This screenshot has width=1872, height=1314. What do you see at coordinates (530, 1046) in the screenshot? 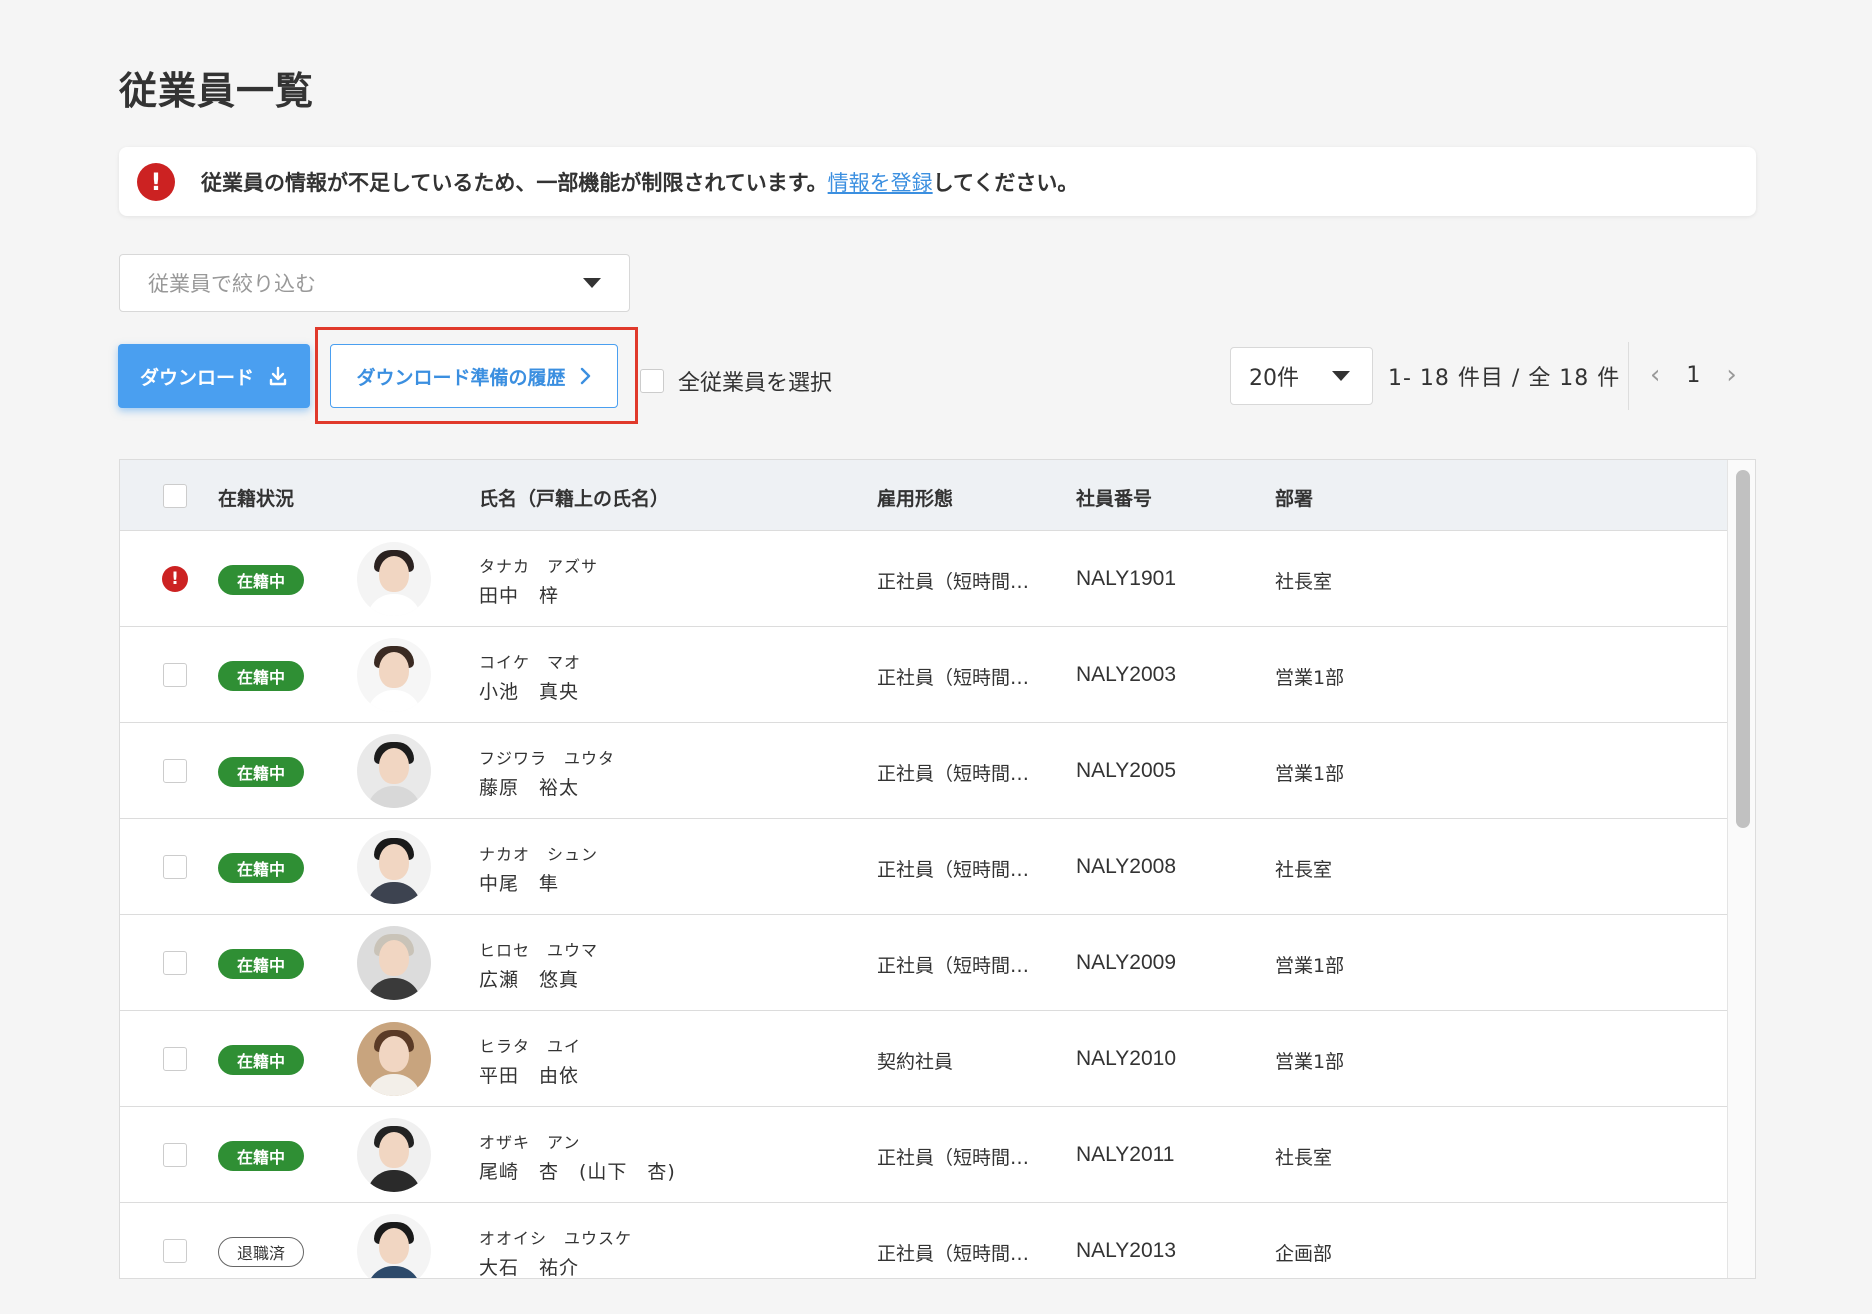
I see `name-kana: ヒラタ ユイ` at bounding box center [530, 1046].